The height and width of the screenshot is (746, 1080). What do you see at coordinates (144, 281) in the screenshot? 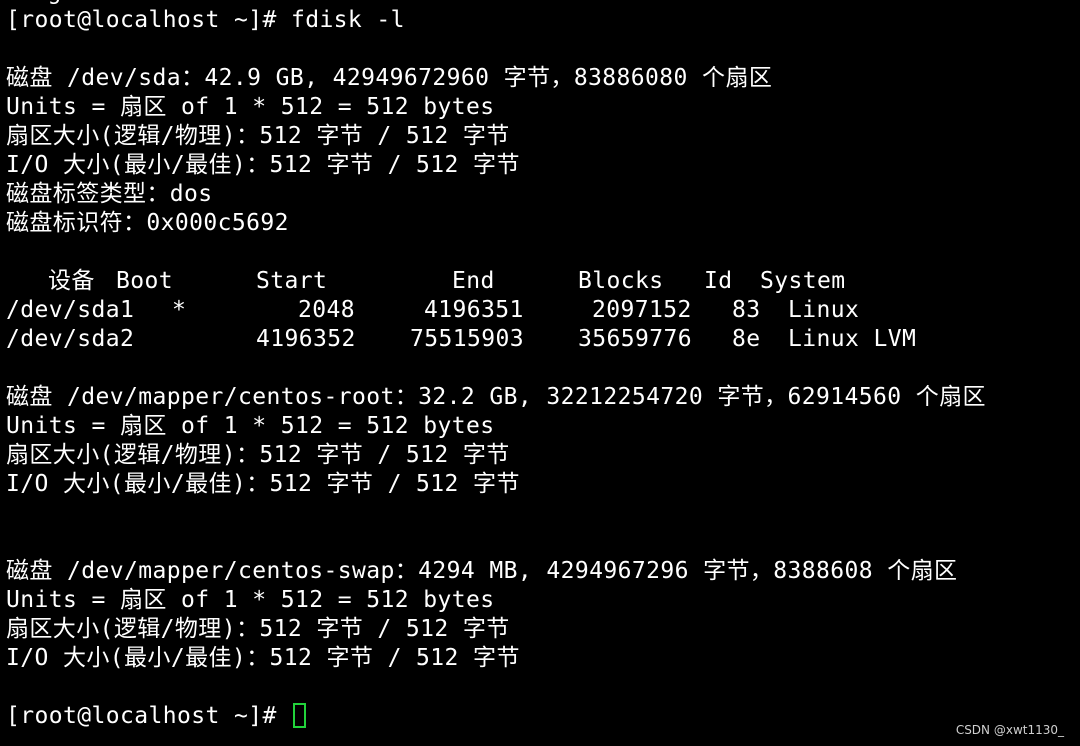
I see `header-boot: Boot` at bounding box center [144, 281].